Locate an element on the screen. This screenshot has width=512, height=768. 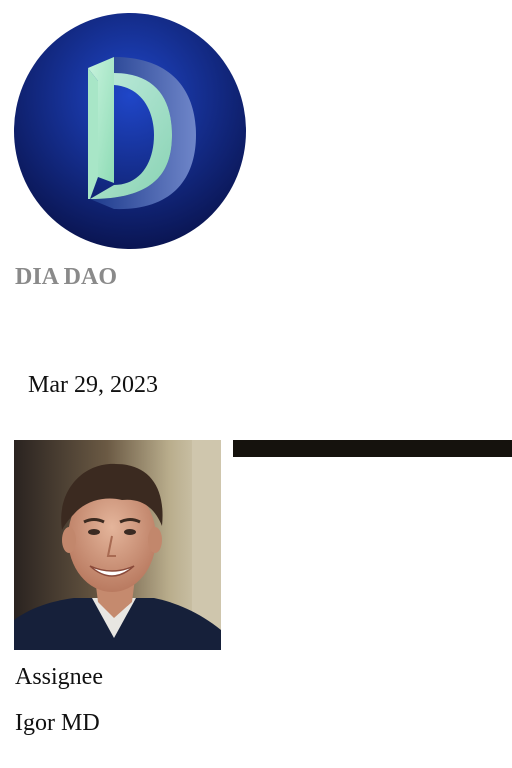
assignee-avatar is located at coordinates (117, 545).